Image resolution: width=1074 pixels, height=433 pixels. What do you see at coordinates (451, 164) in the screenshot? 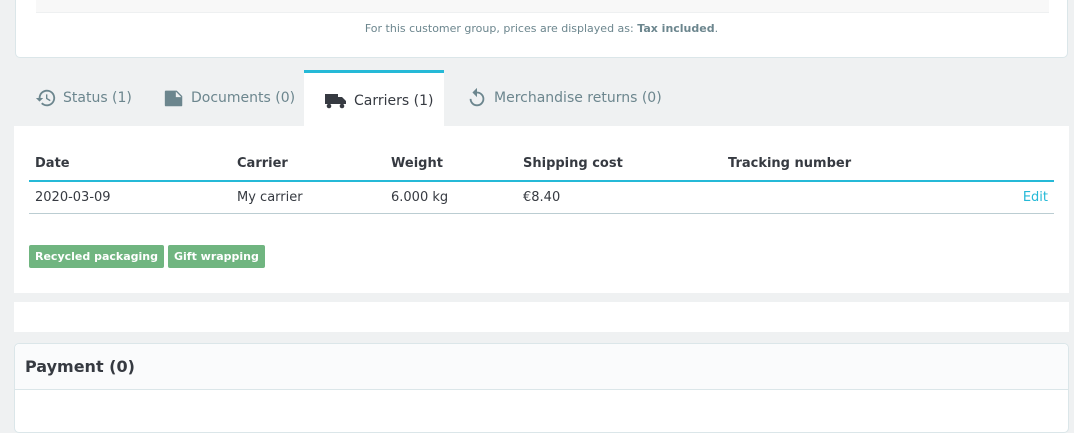
I see `column-weight: Weight` at bounding box center [451, 164].